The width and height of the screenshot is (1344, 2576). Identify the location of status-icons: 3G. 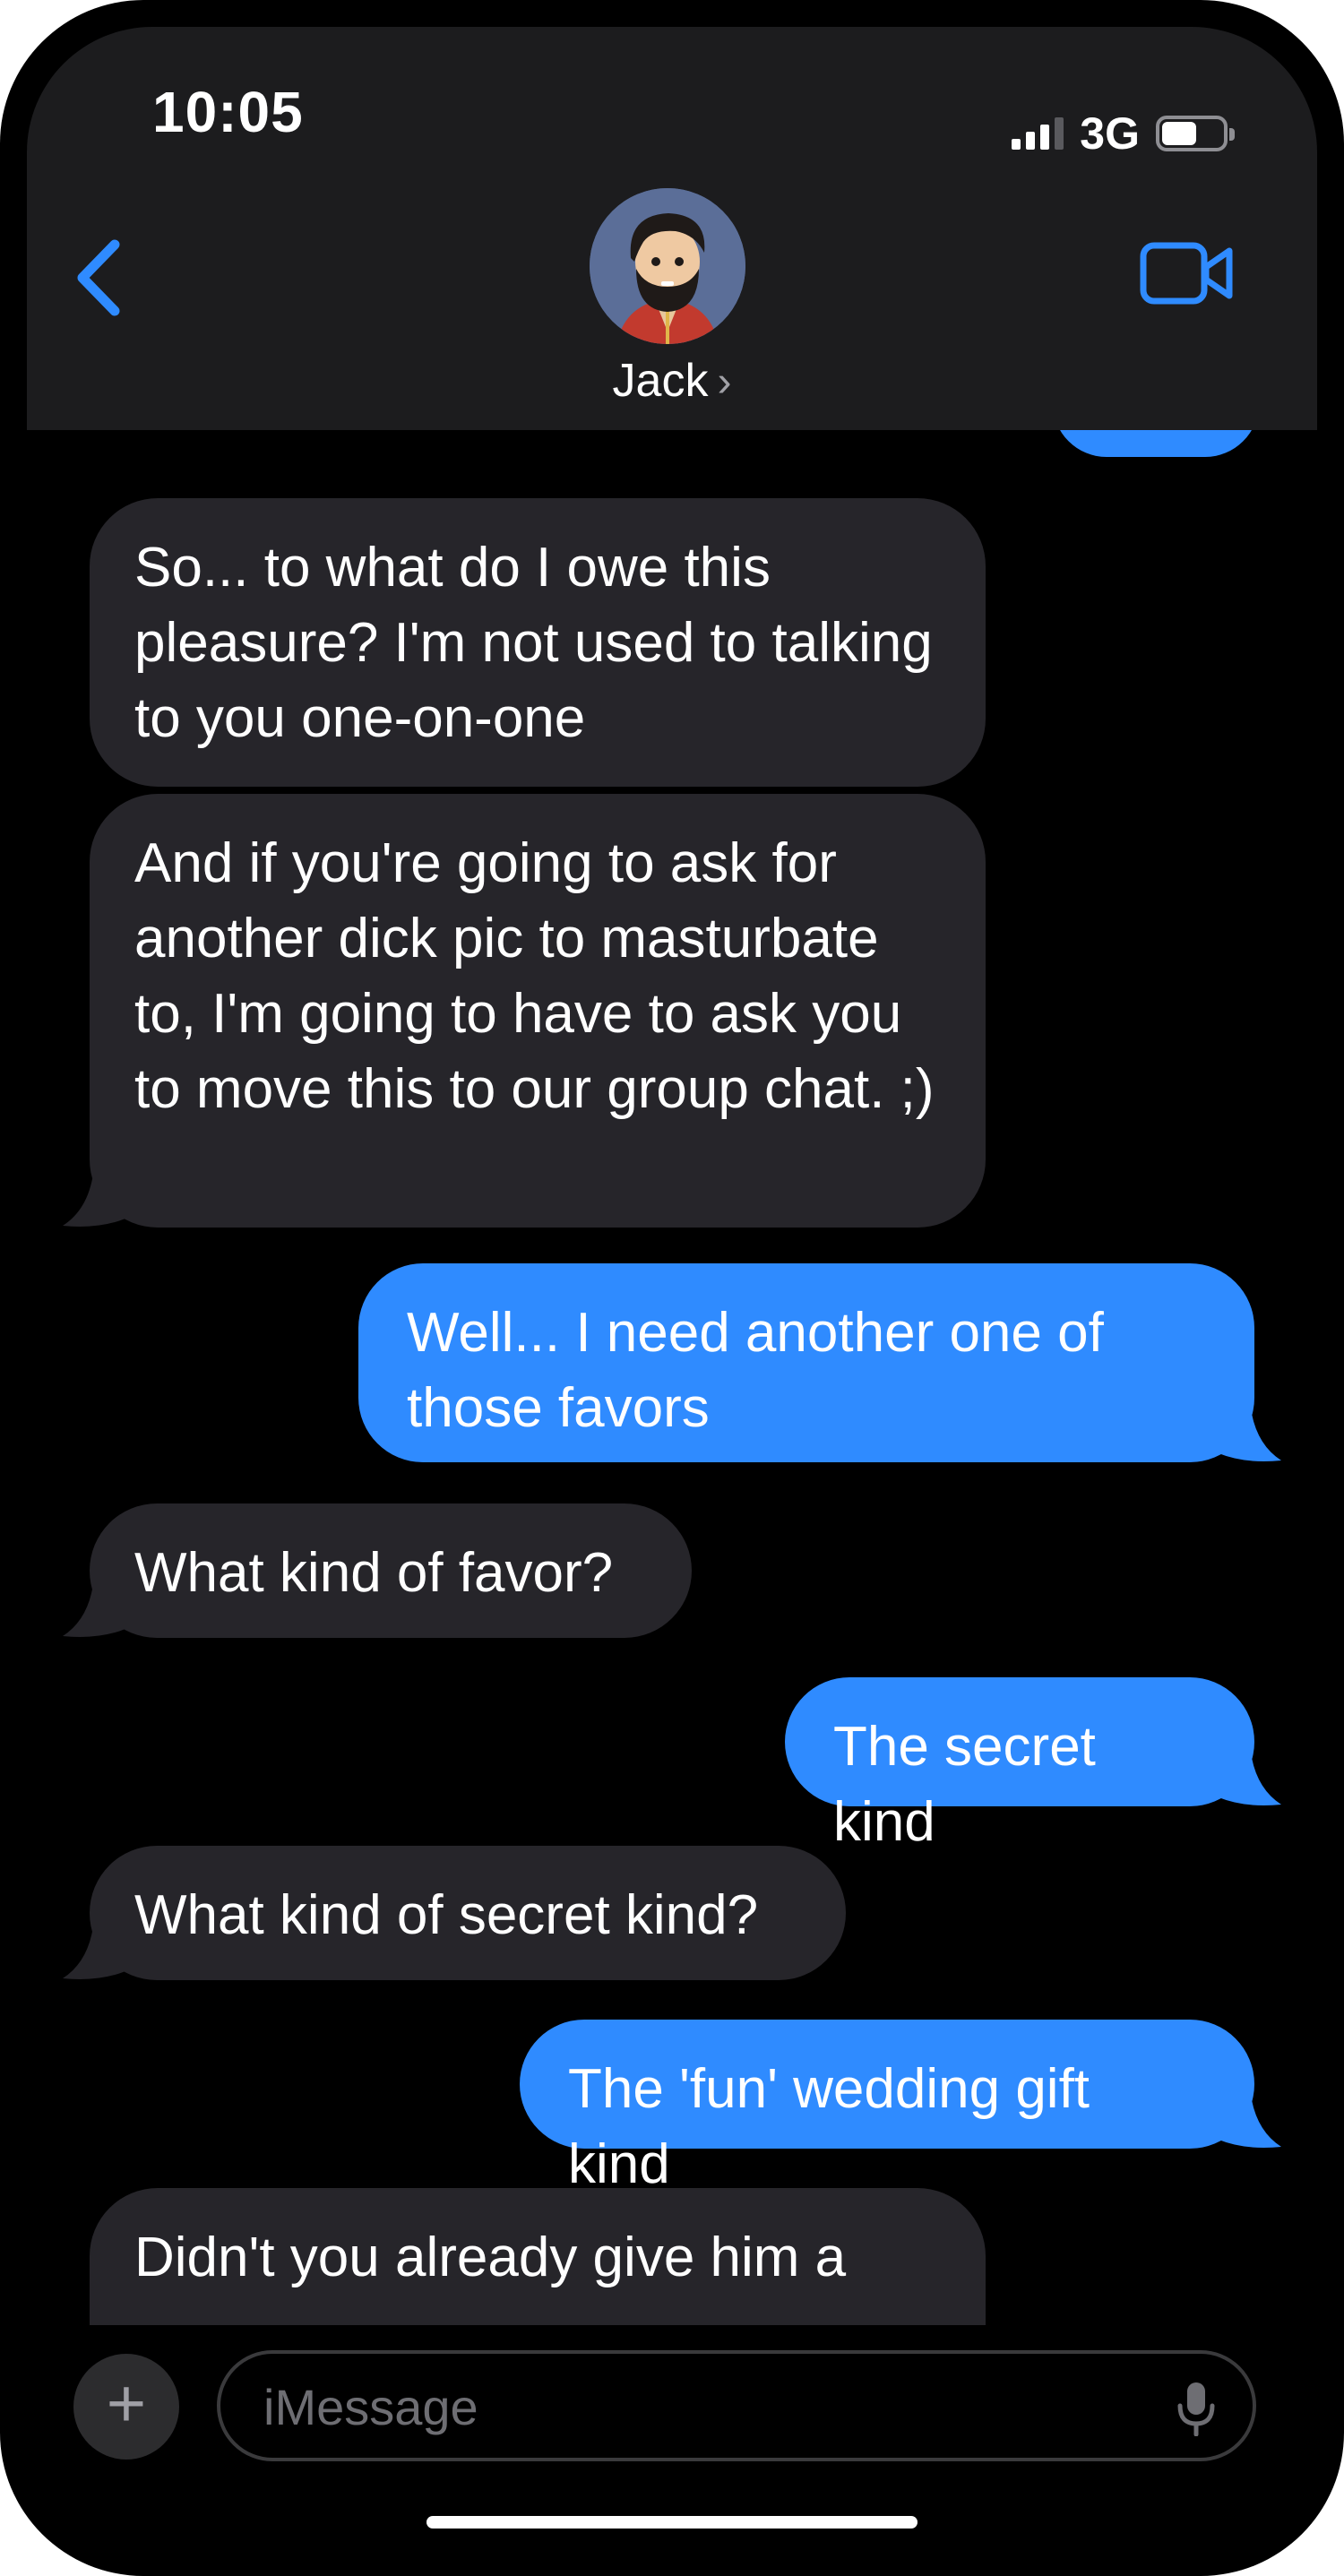
(1123, 133).